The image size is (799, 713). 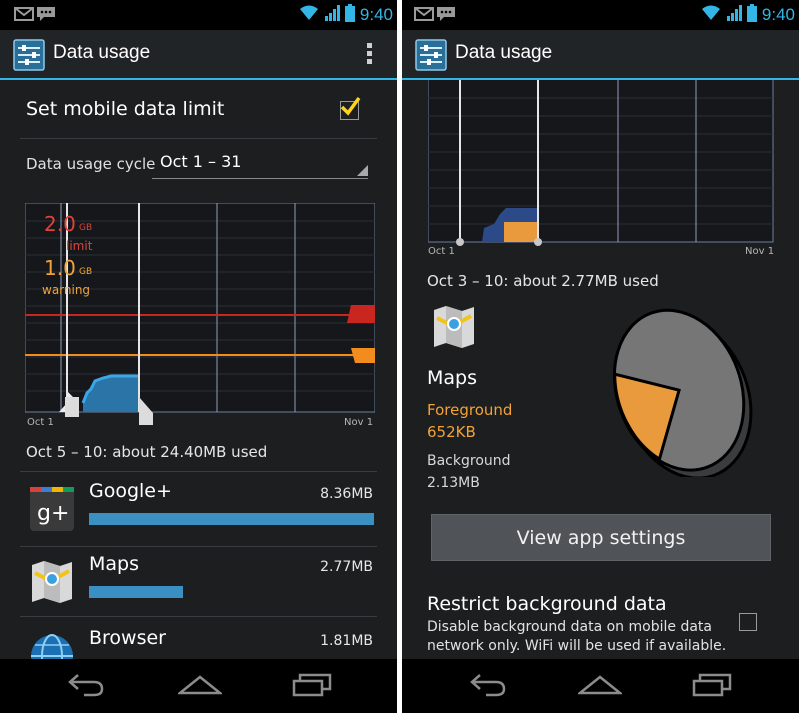 I want to click on svg-text: g+, so click(x=53, y=513).